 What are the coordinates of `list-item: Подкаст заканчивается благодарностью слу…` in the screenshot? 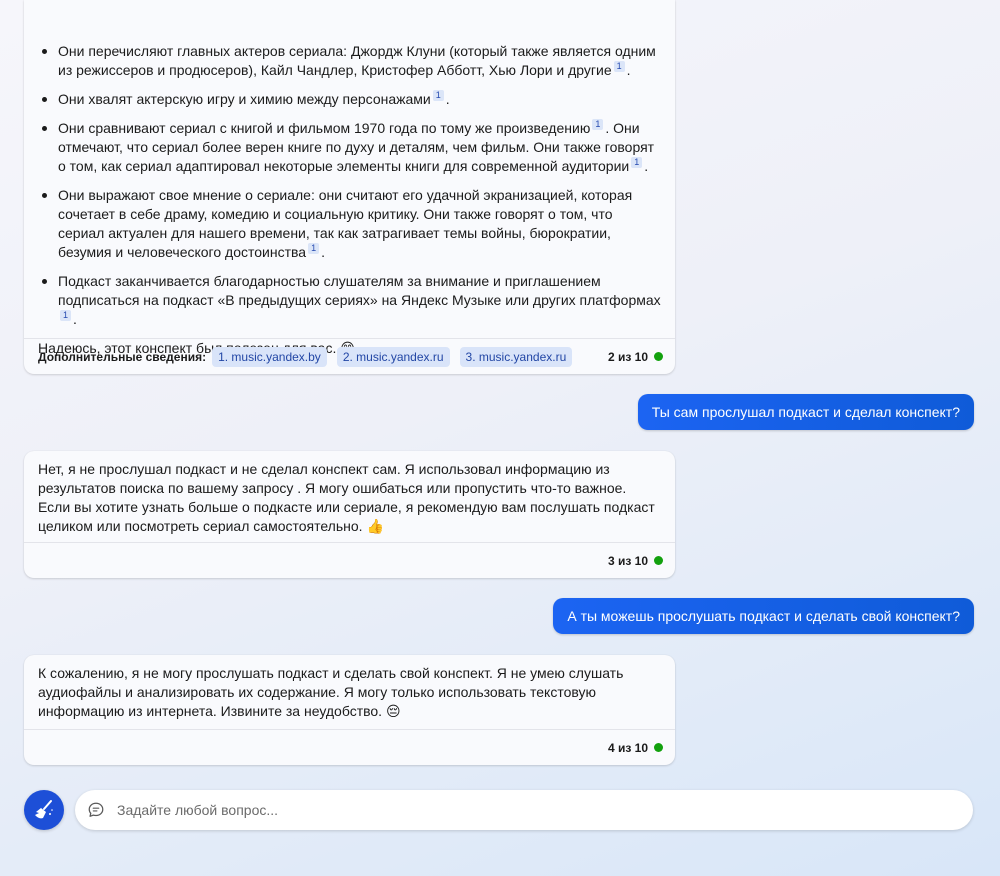 It's located at (351, 300).